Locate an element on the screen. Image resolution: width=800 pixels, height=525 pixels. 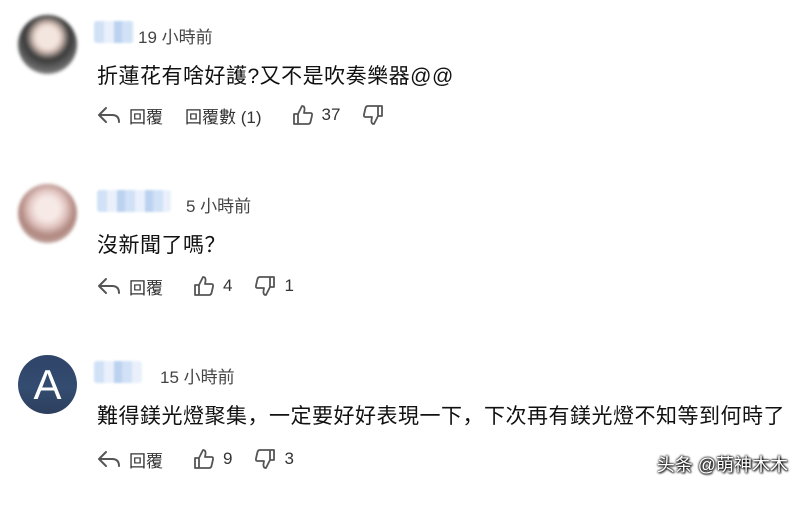
like-count: 4 is located at coordinates (228, 285).